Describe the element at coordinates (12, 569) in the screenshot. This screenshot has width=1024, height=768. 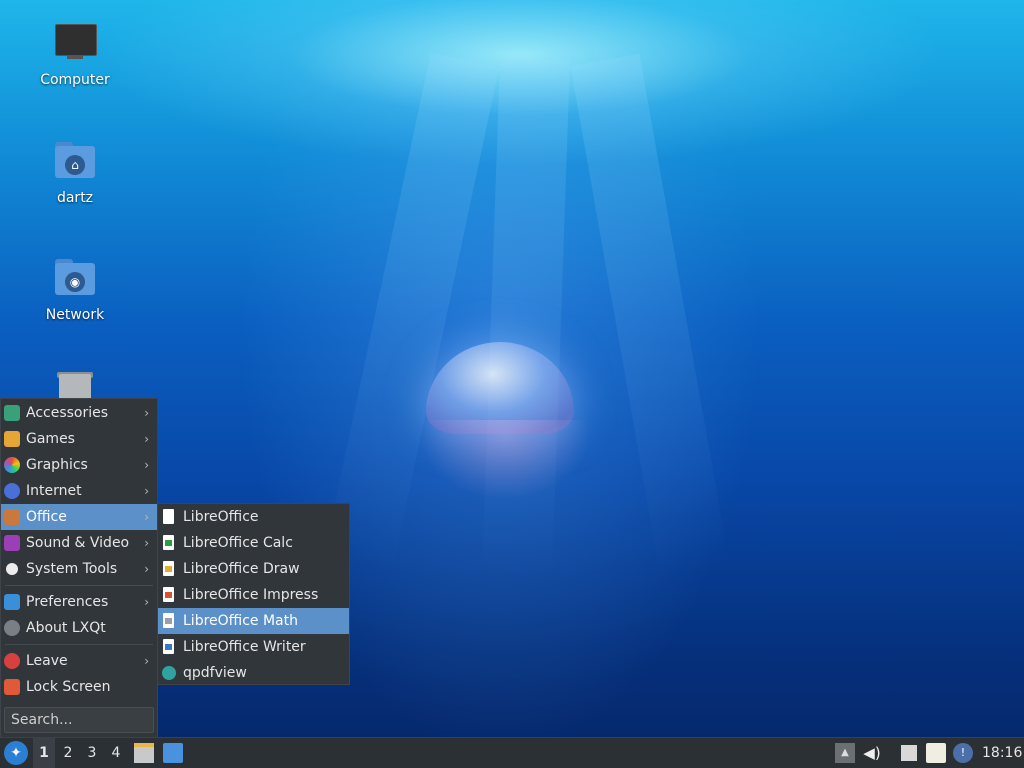
I see `system-tools-icon` at that location.